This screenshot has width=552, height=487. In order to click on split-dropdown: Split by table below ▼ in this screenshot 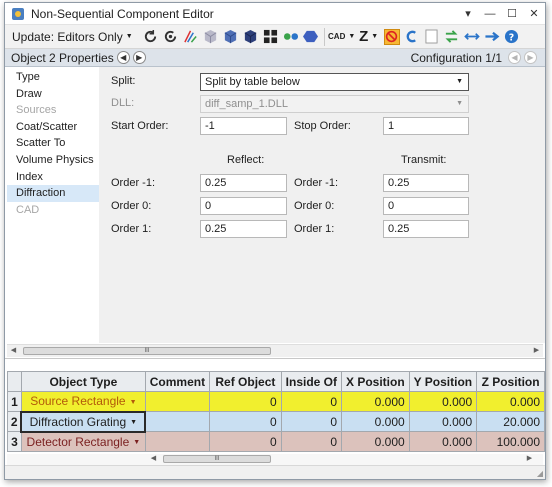, I will do `click(334, 82)`.